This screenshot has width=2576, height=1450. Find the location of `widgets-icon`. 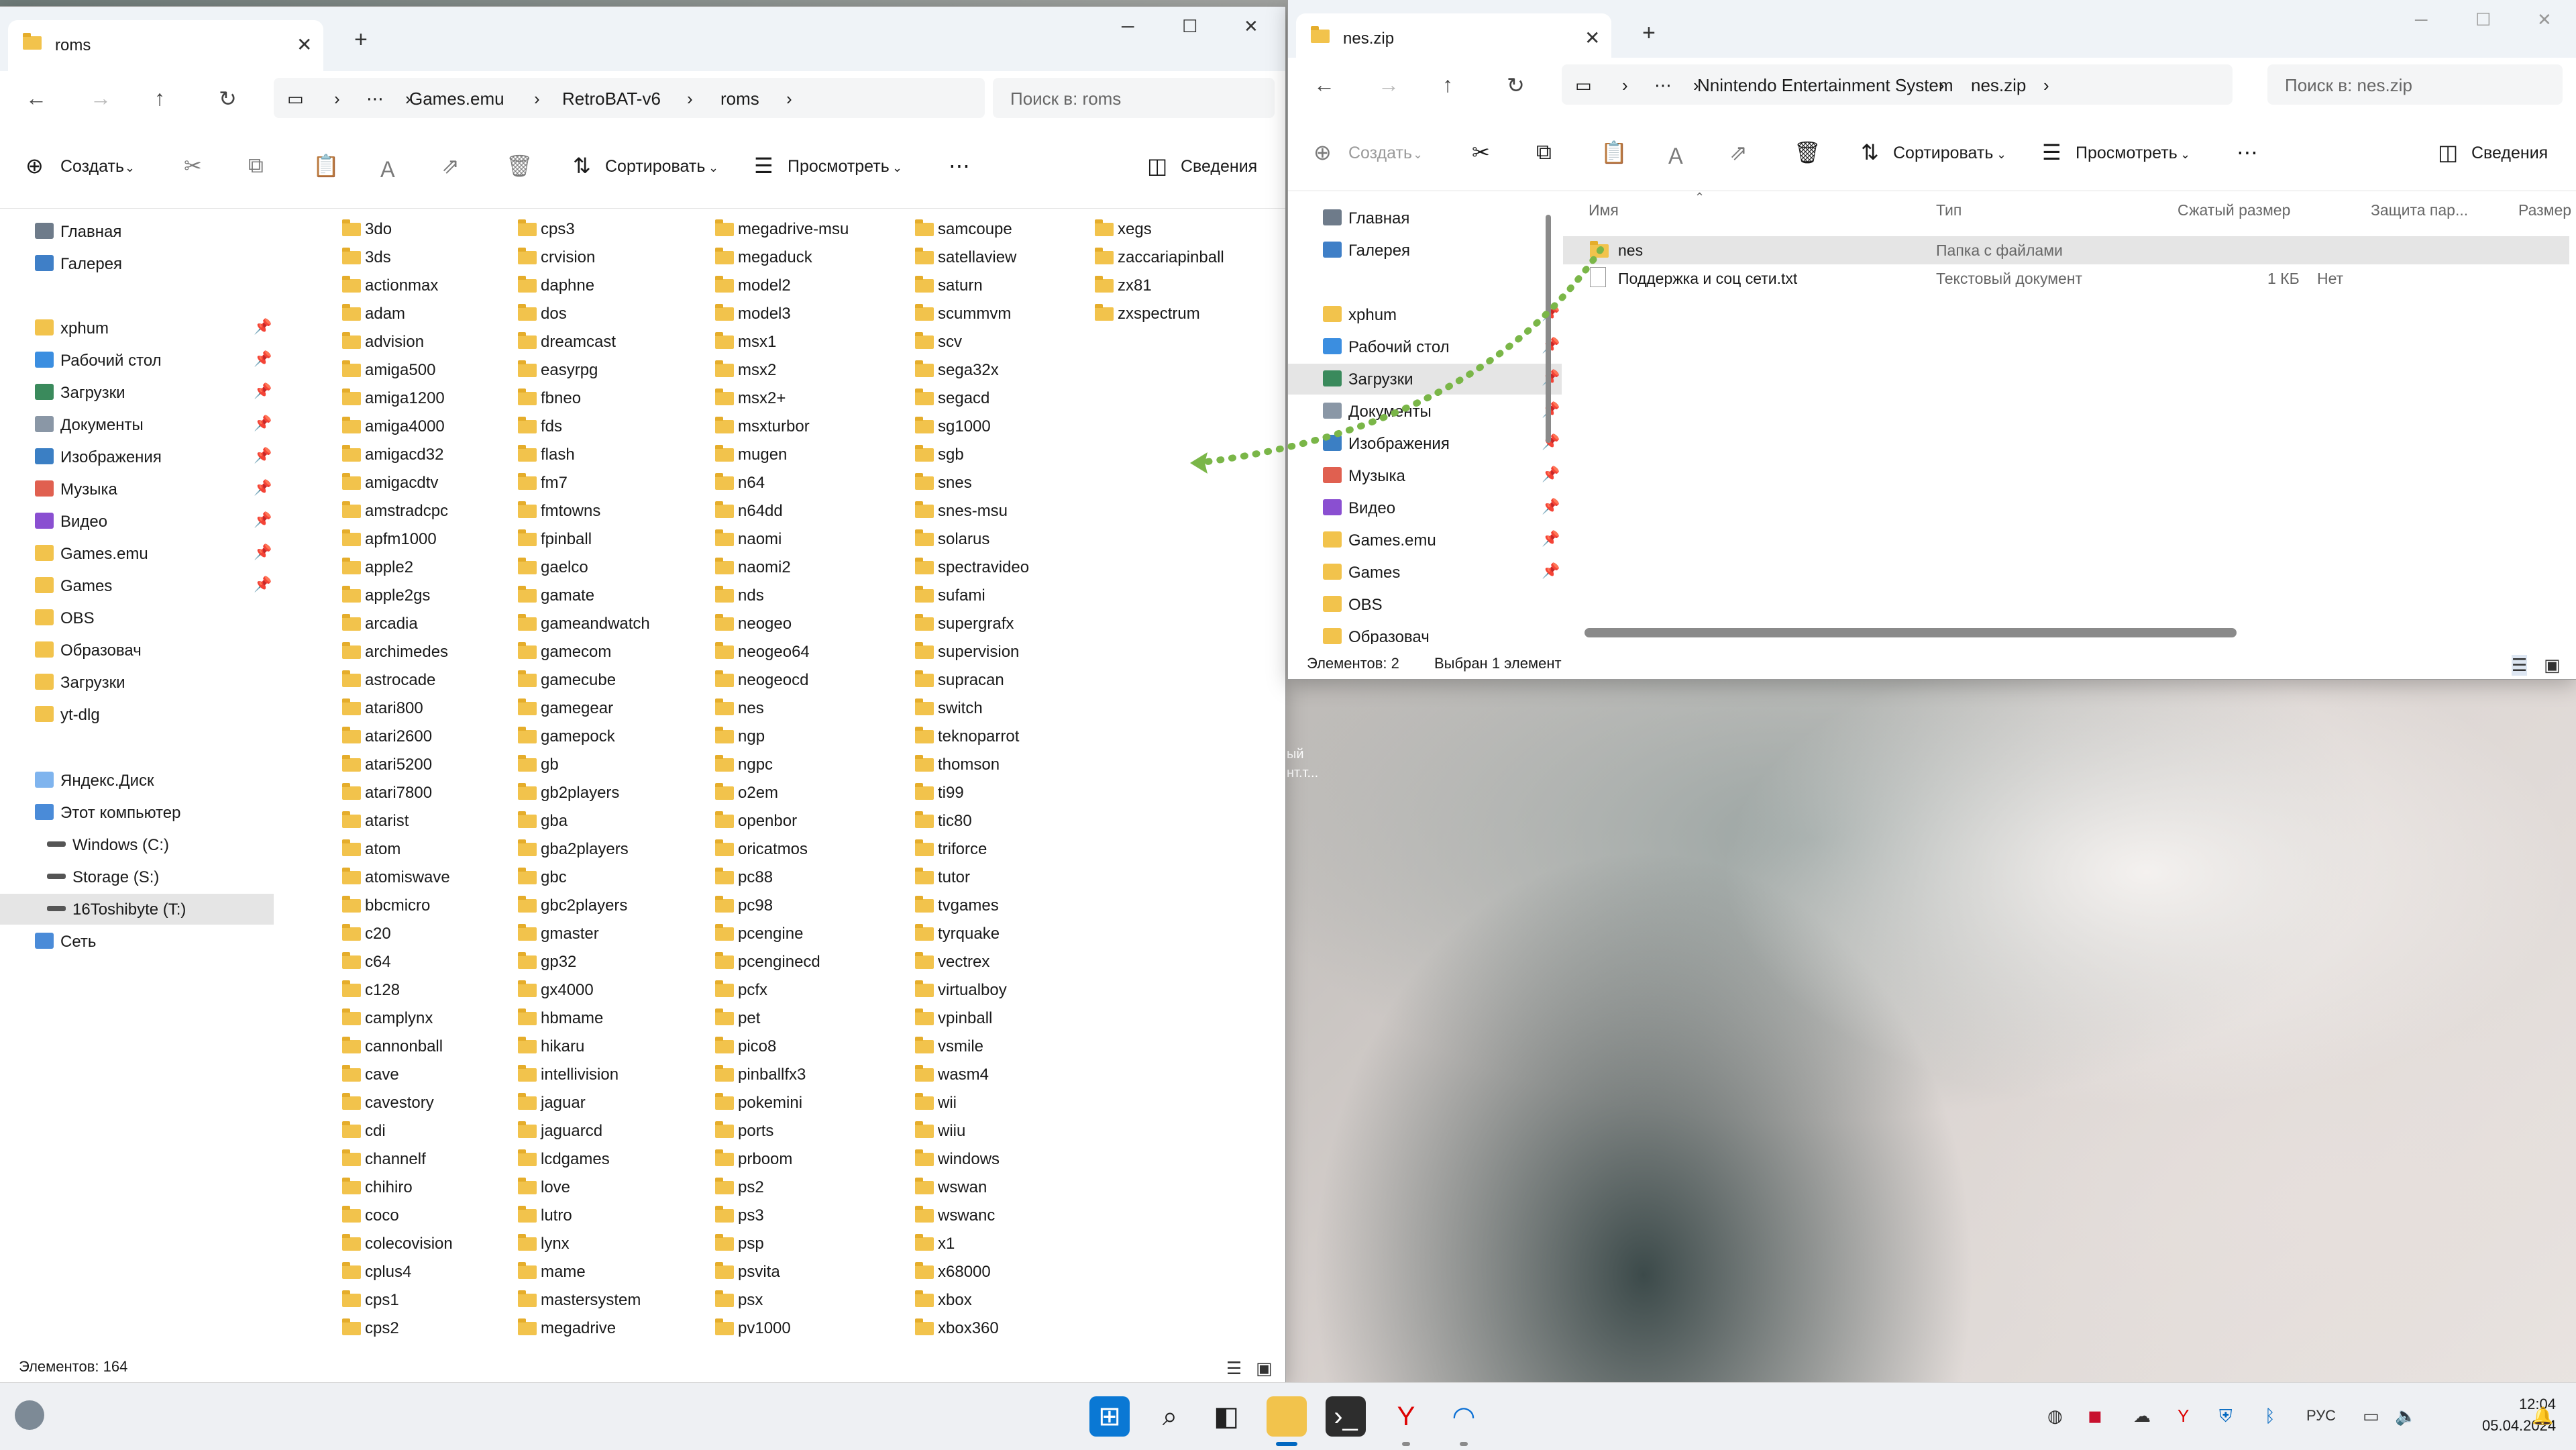

widgets-icon is located at coordinates (29, 1415).